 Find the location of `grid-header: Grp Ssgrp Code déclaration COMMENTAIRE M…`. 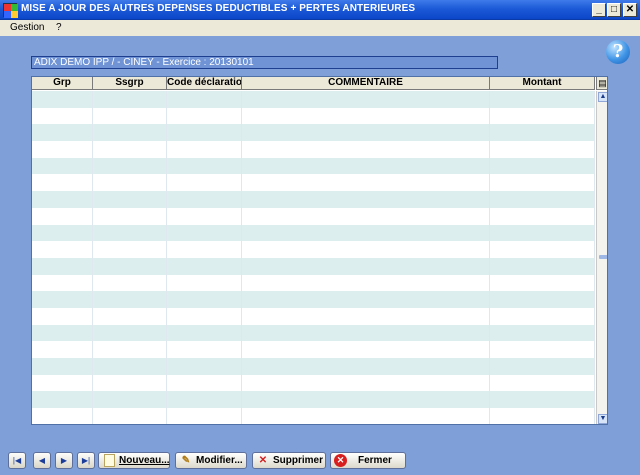

grid-header: Grp Ssgrp Code déclaration COMMENTAIRE M… is located at coordinates (313, 83).